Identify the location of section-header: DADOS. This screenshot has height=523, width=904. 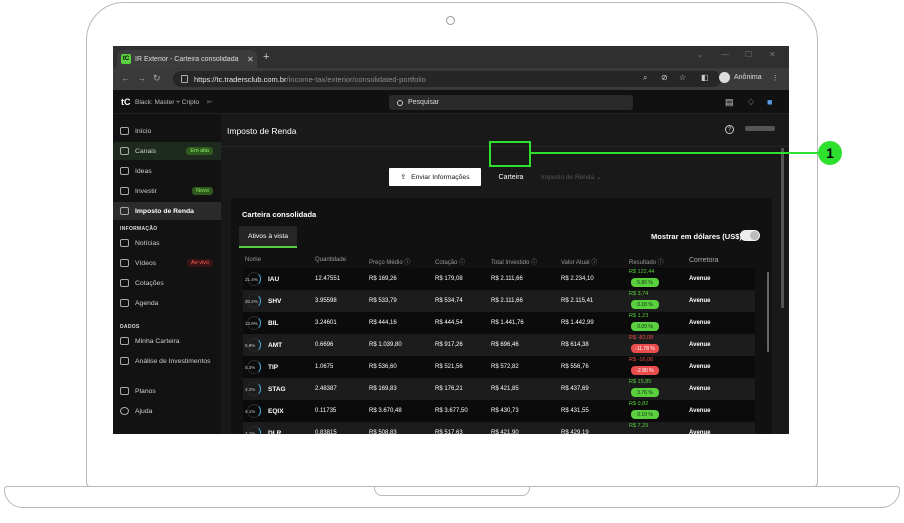
(130, 327).